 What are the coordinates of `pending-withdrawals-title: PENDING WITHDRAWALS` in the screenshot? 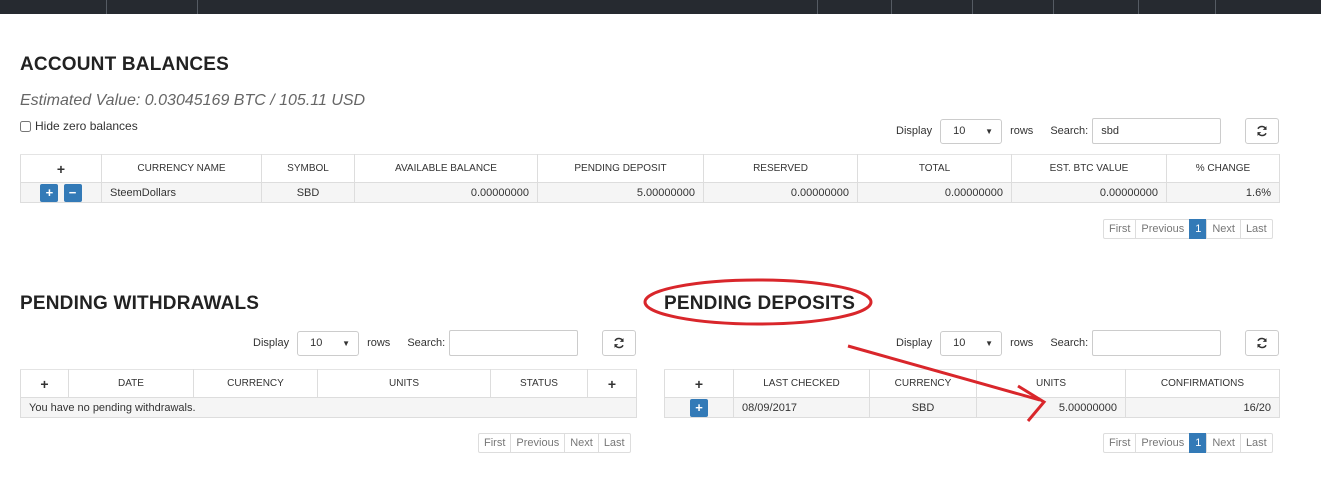 It's located at (140, 303).